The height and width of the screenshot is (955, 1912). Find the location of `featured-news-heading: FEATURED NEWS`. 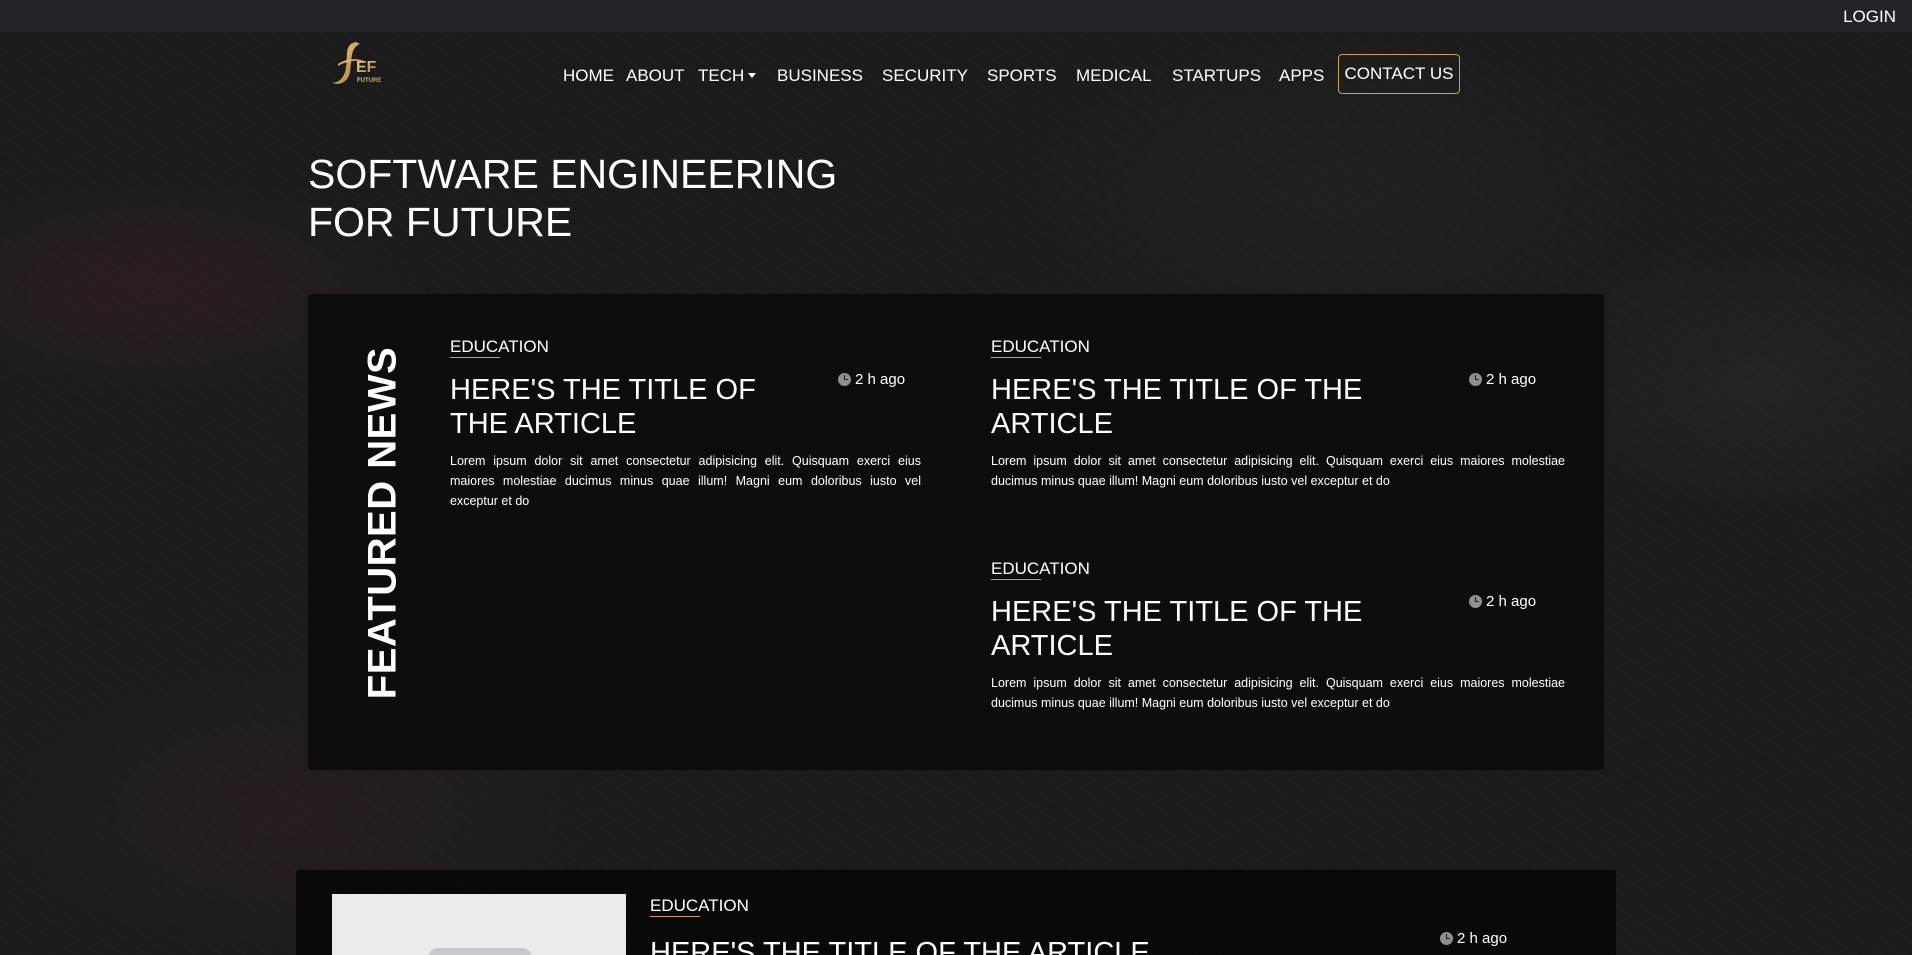

featured-news-heading: FEATURED NEWS is located at coordinates (383, 523).